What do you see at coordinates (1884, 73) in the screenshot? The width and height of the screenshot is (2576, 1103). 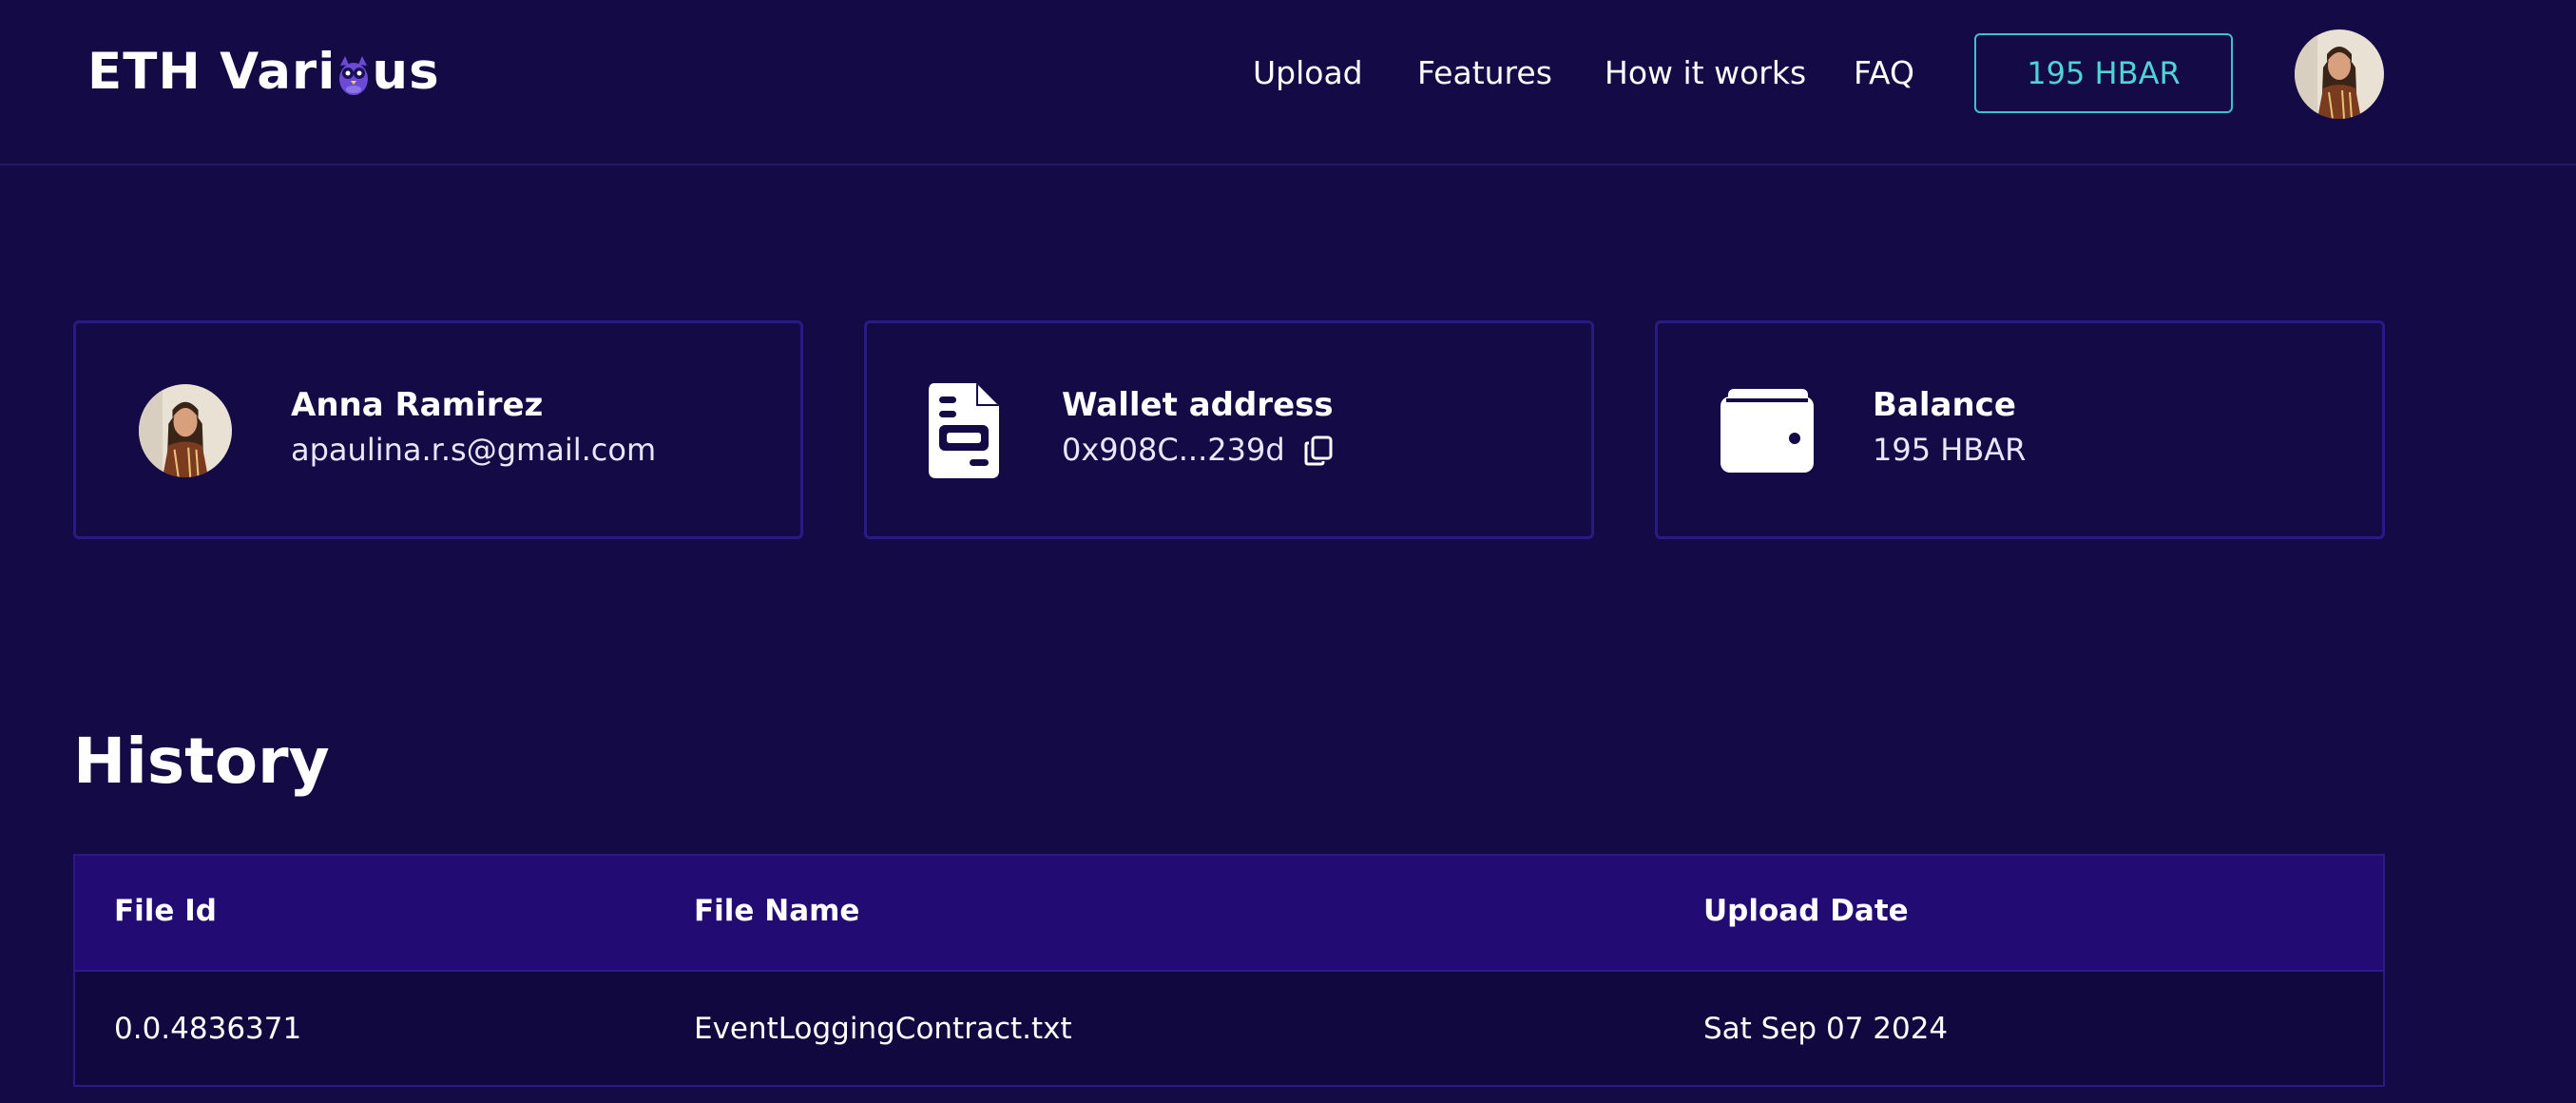 I see `nav-faq: FAQ` at bounding box center [1884, 73].